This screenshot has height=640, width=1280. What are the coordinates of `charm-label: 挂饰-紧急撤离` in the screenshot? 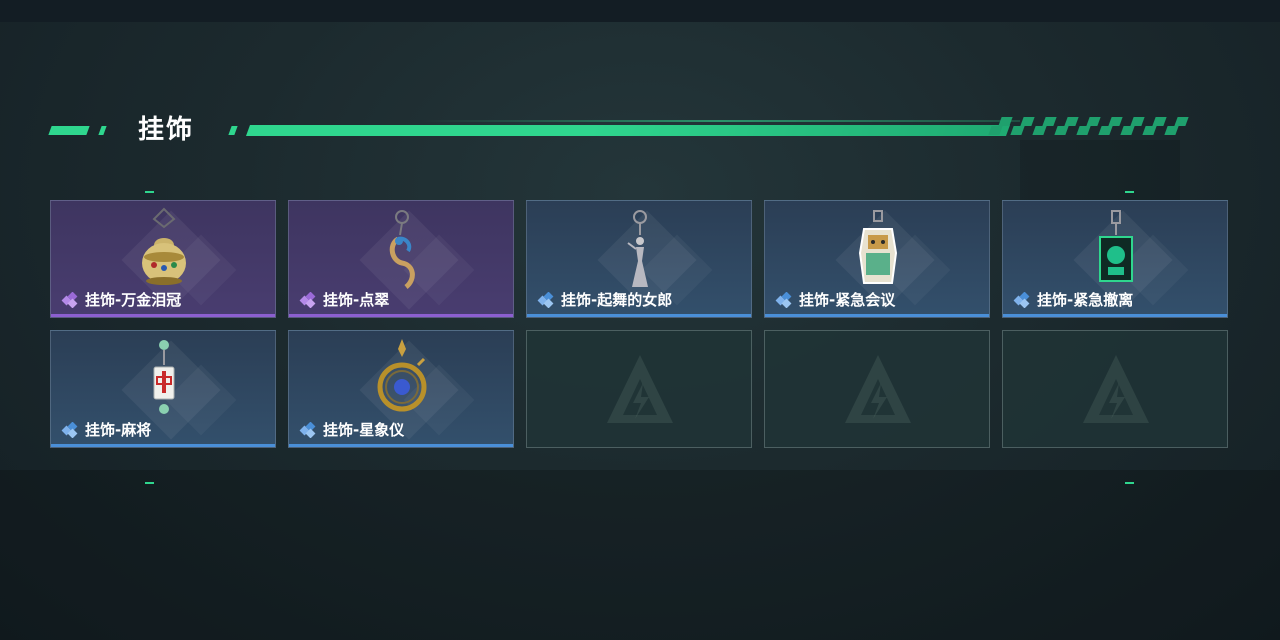 It's located at (1073, 299).